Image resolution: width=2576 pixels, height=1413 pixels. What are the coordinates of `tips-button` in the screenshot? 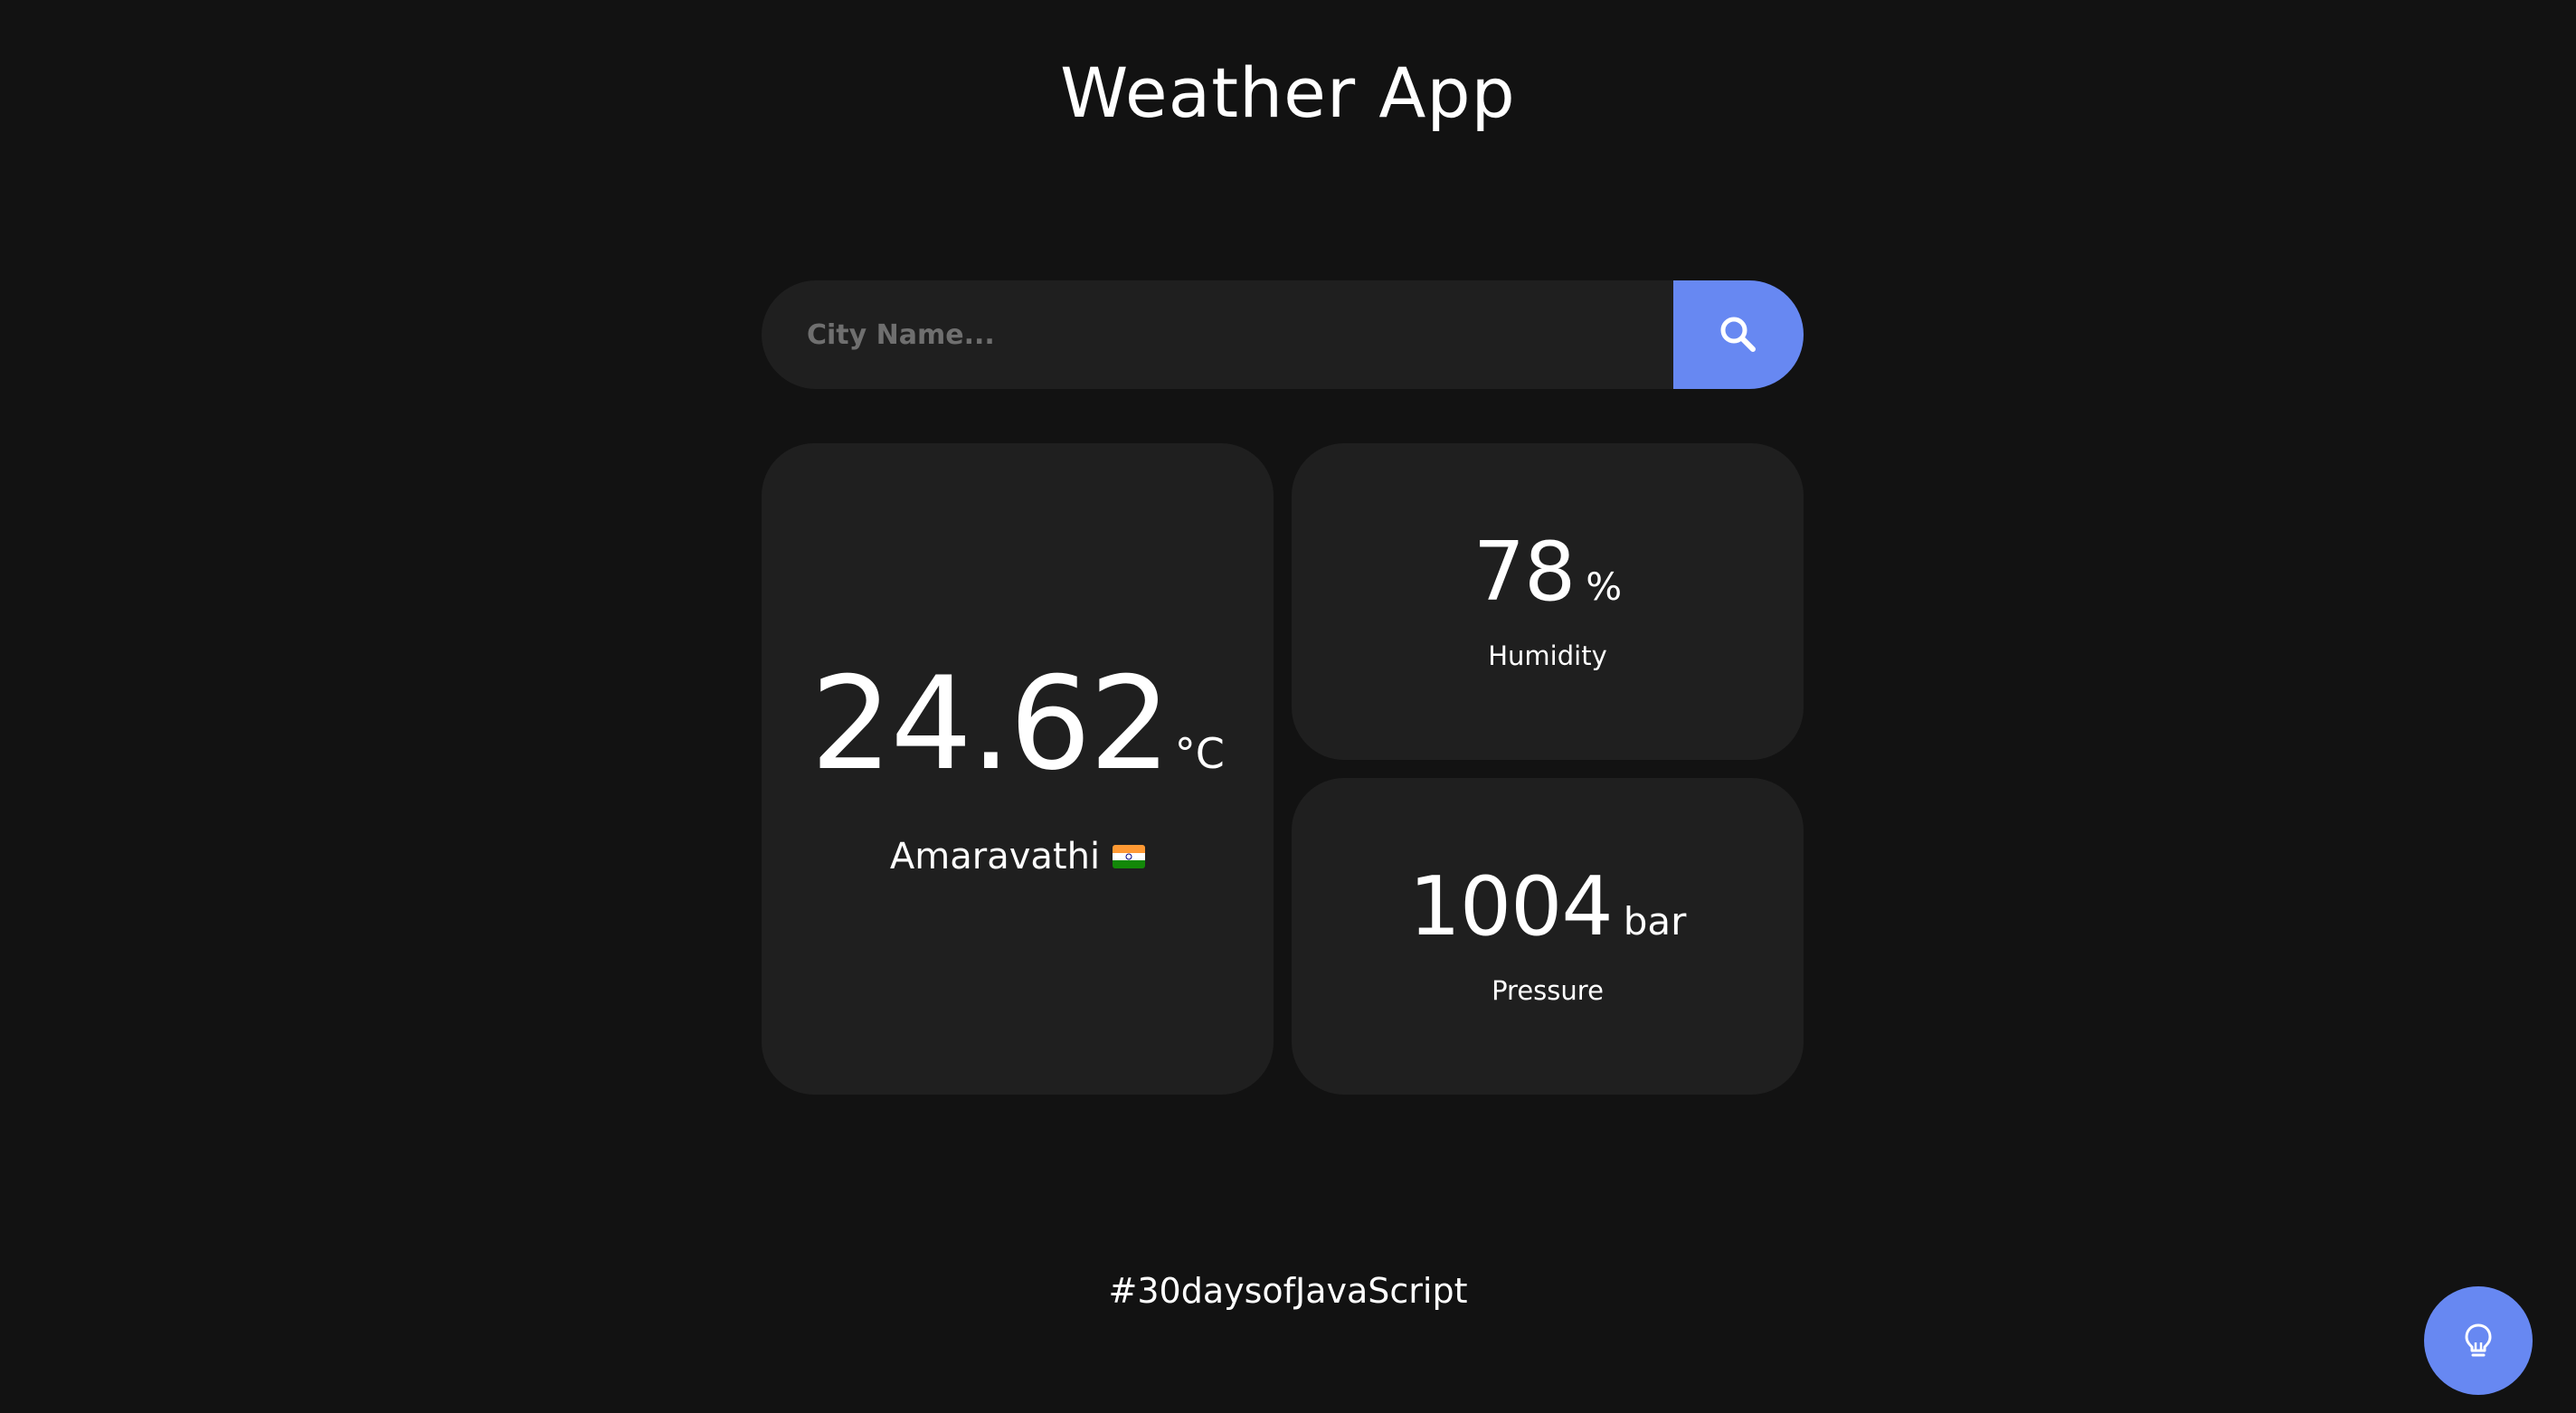 It's located at (2478, 1340).